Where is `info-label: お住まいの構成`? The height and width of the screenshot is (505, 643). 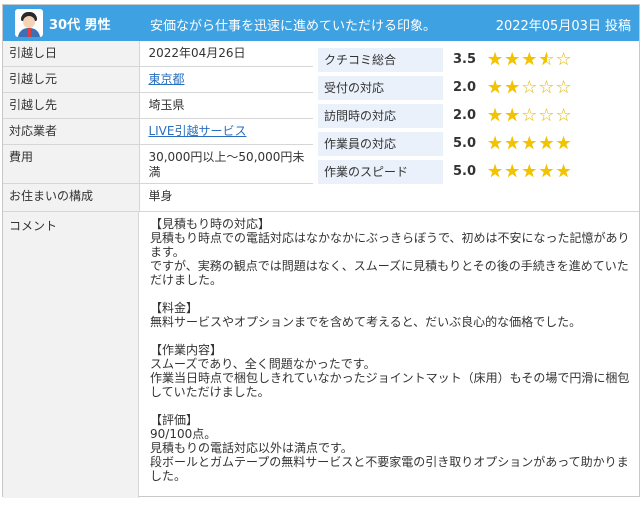 info-label: お住まいの構成 is located at coordinates (72, 197).